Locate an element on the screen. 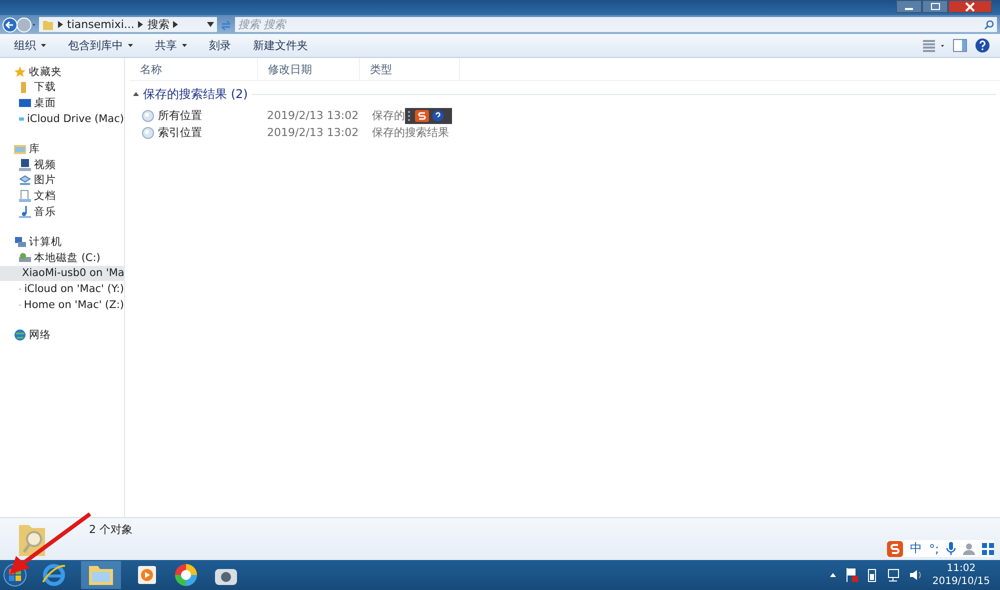 The height and width of the screenshot is (590, 1000). collapse-icon is located at coordinates (136, 94).